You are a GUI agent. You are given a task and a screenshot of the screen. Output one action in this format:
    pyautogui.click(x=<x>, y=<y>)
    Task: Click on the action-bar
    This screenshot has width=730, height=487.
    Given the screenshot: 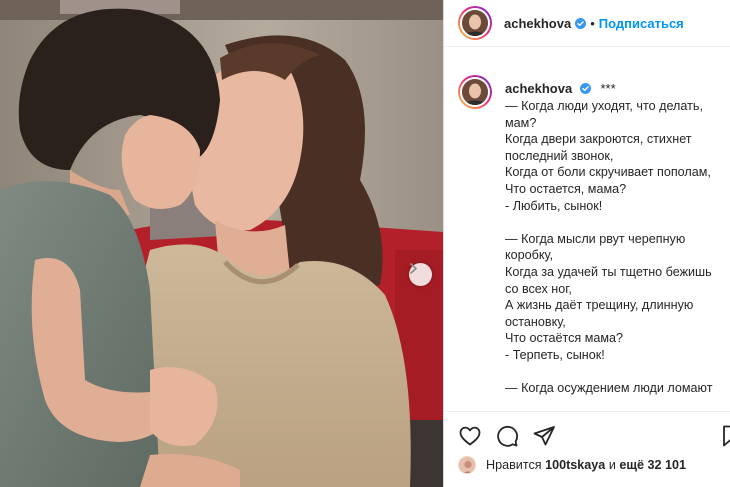 What is the action you would take?
    pyautogui.click(x=587, y=434)
    